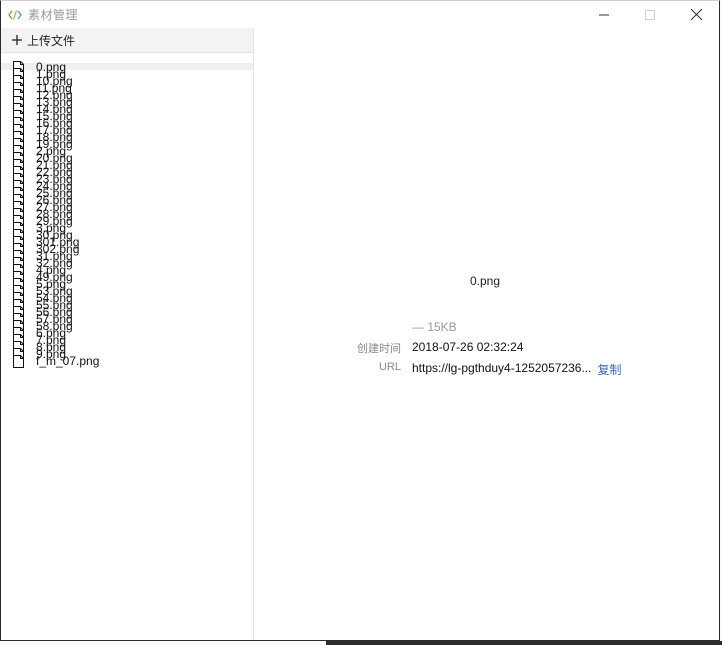  I want to click on file-list-item: f_m_07.png, so click(127, 361).